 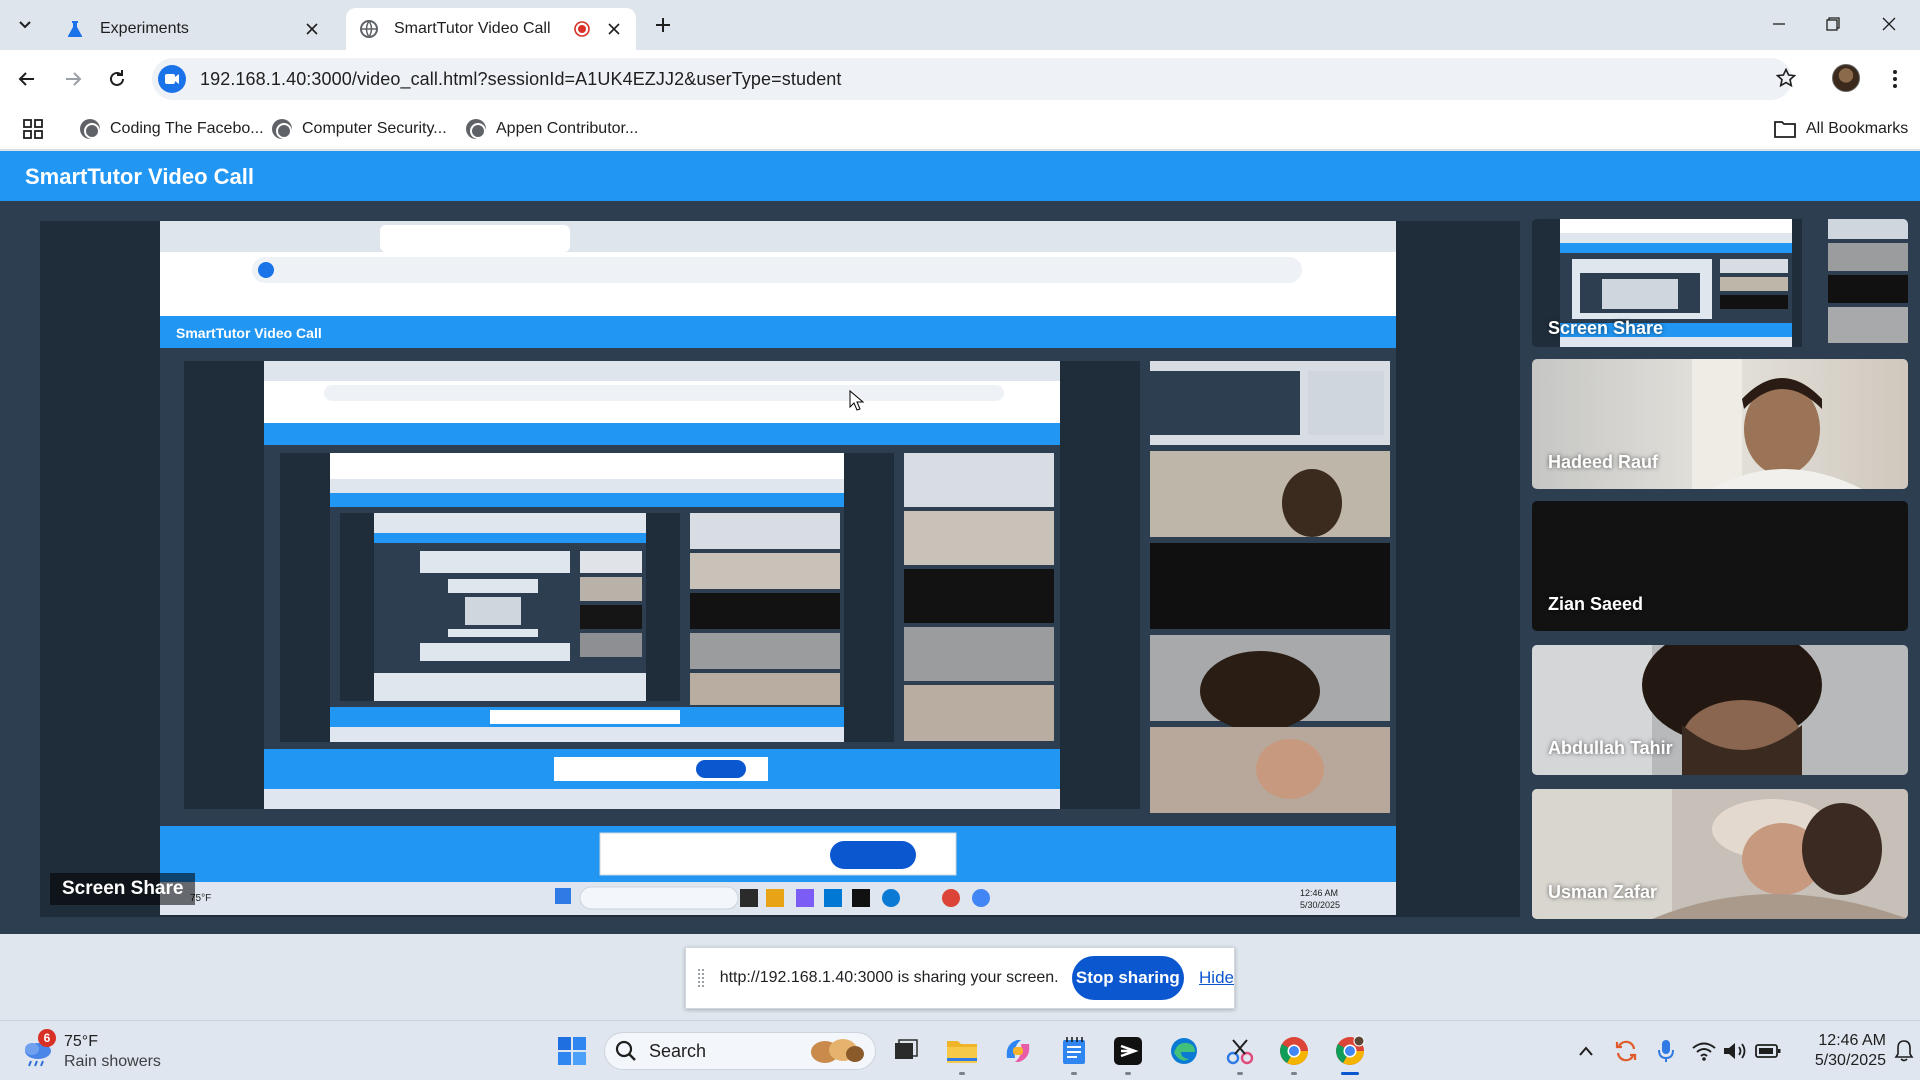 I want to click on apps-grid-icon, so click(x=33, y=129).